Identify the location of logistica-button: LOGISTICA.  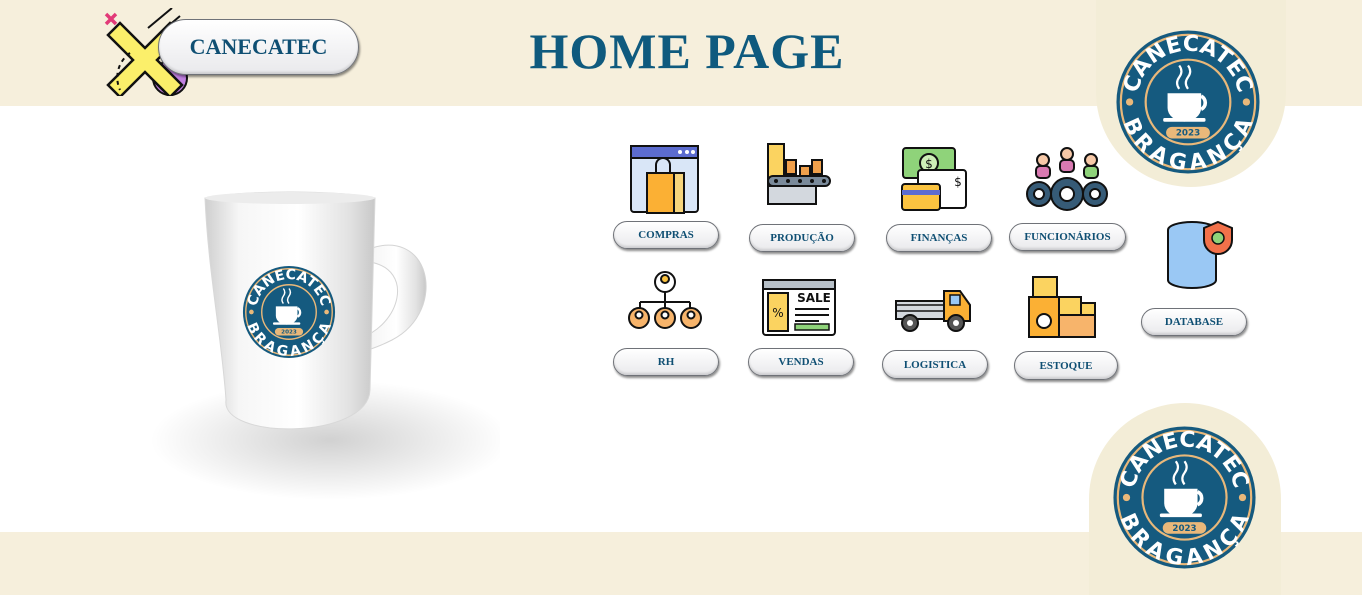
(935, 364).